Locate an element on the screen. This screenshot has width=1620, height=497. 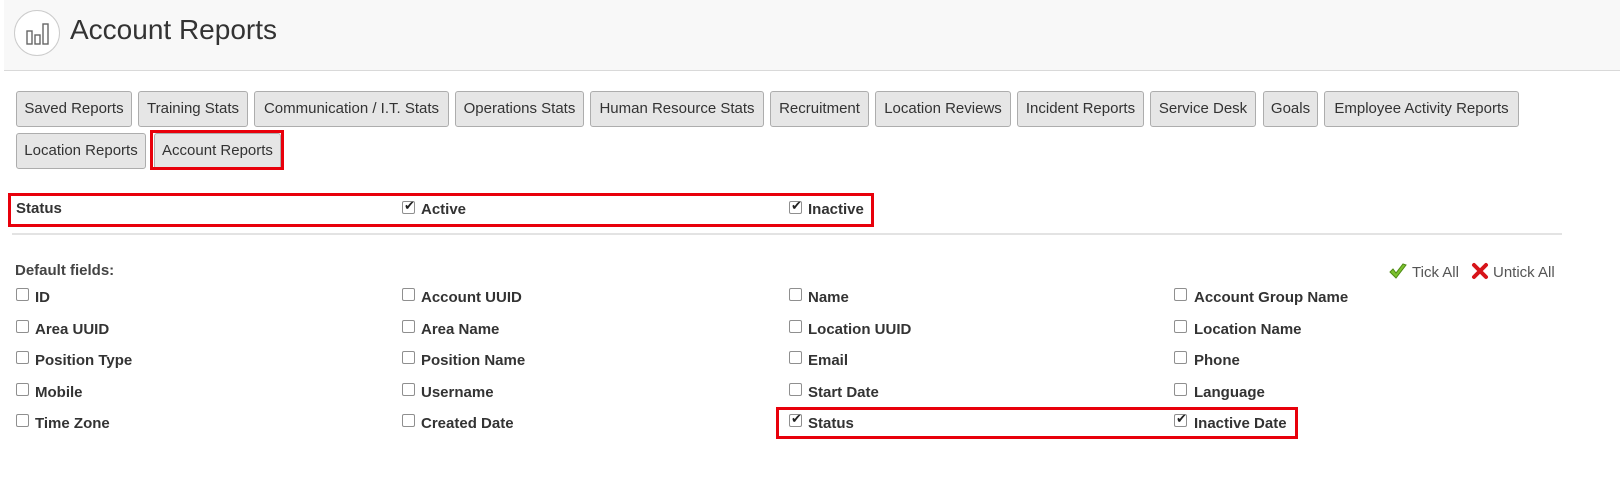
field-label-position-type: Position Type is located at coordinates (84, 360).